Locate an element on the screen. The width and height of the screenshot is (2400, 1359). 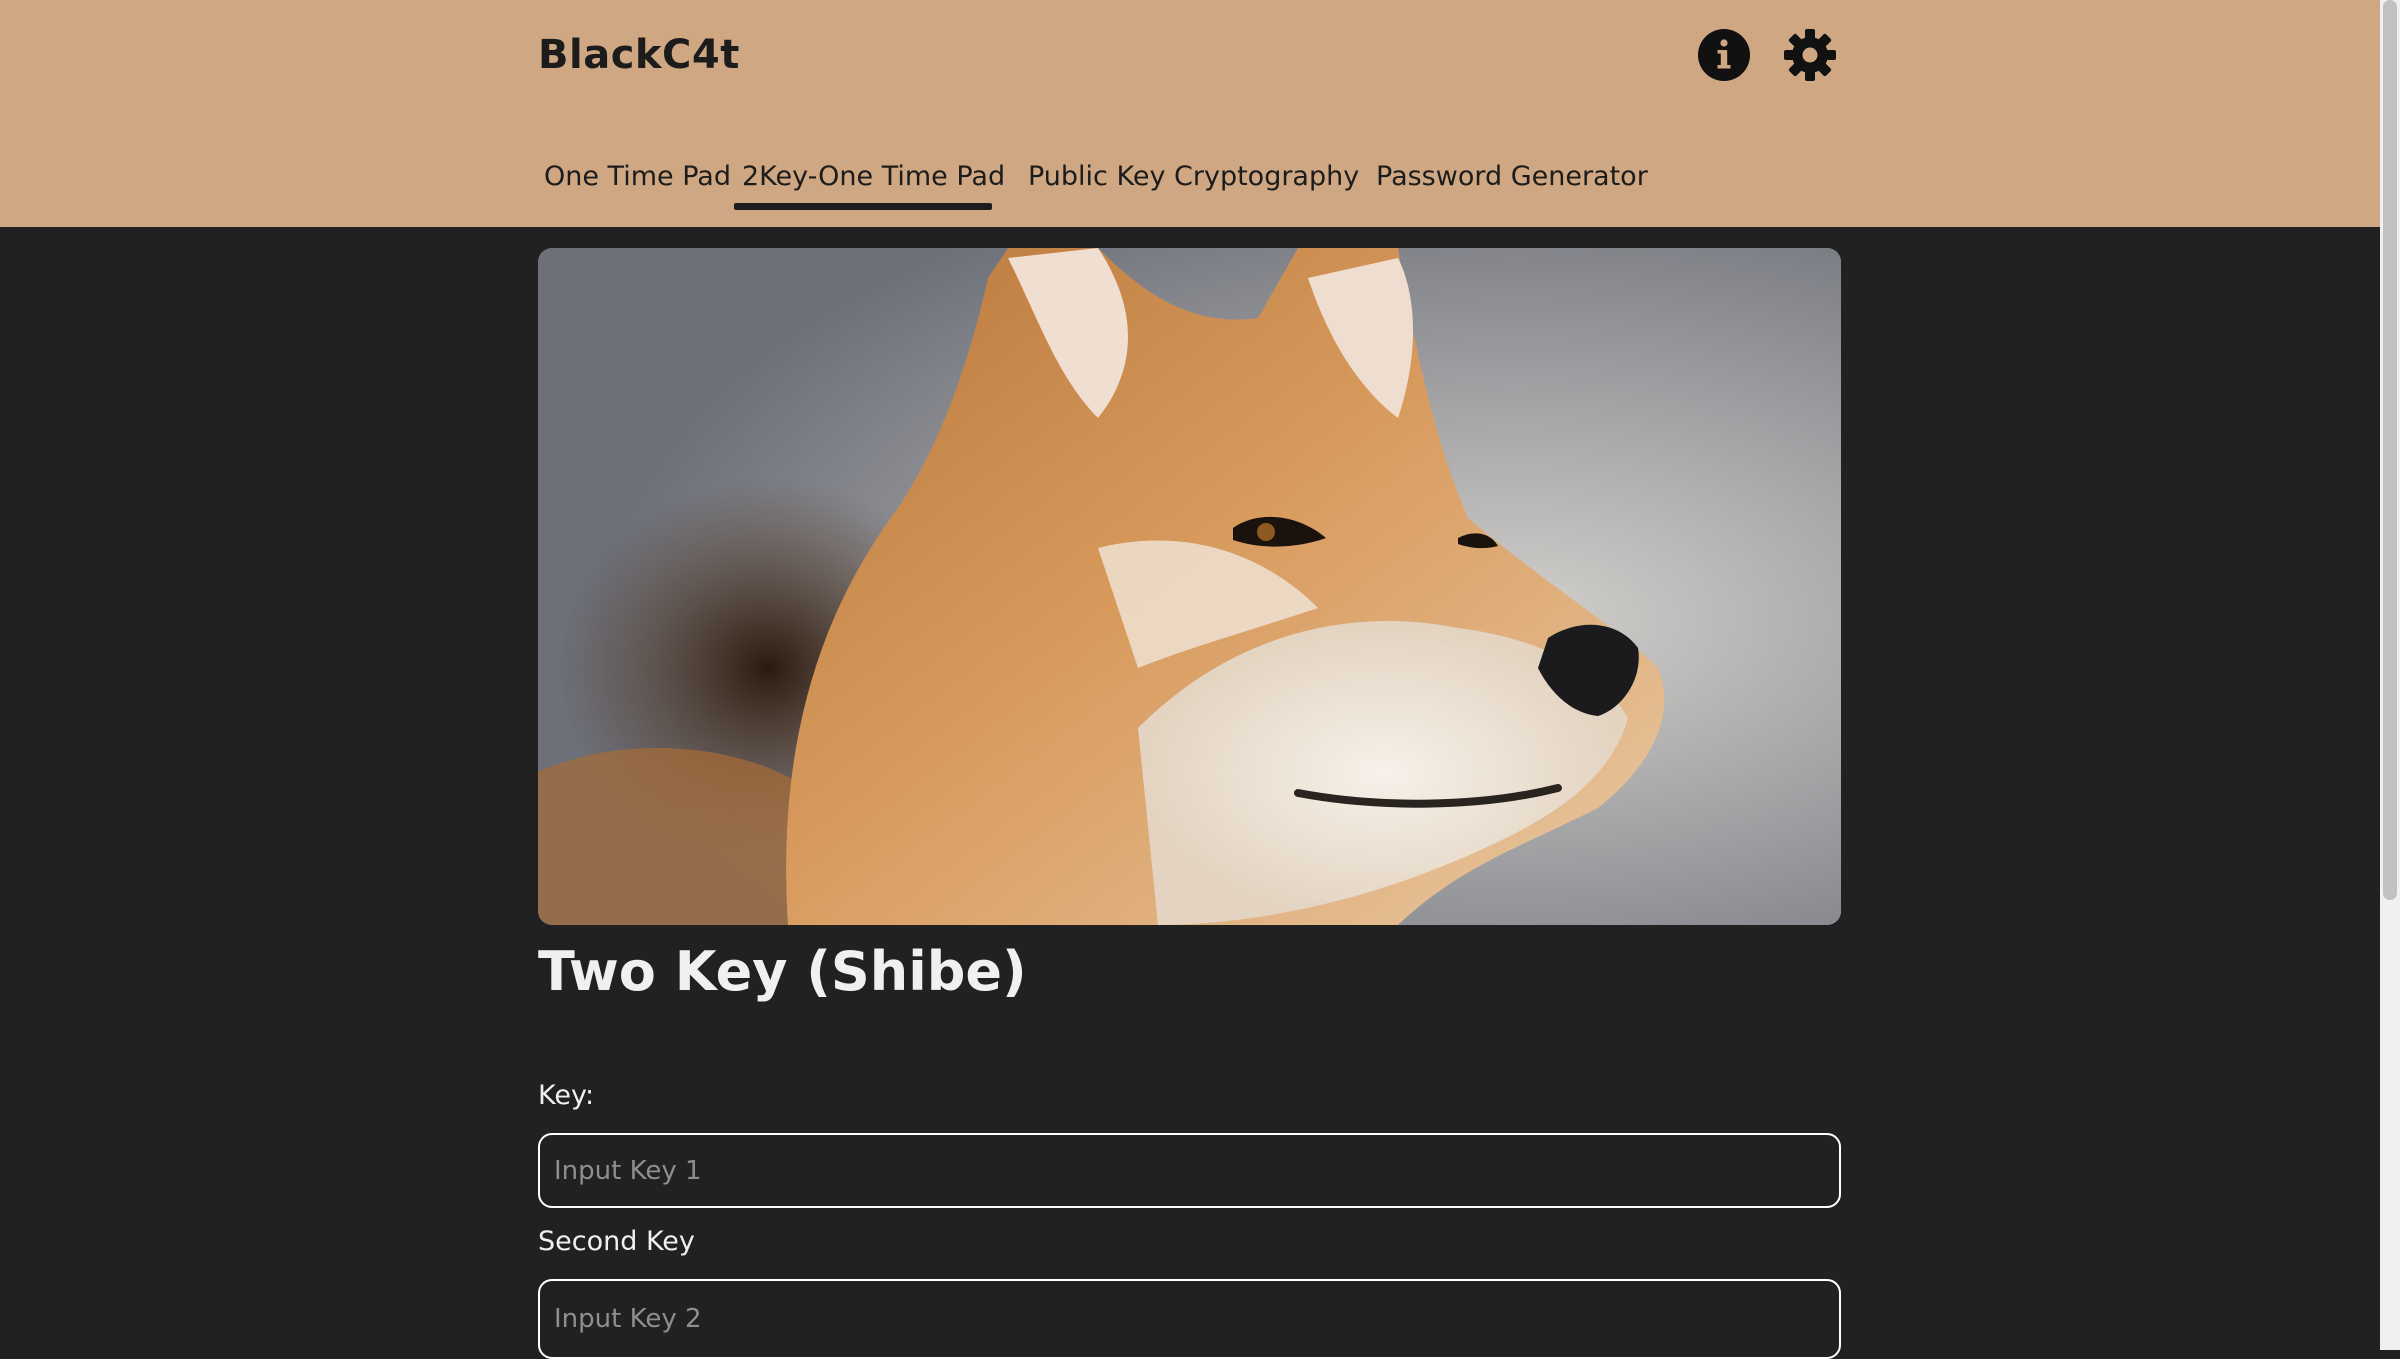
second-key-label: Second Key is located at coordinates (616, 1241).